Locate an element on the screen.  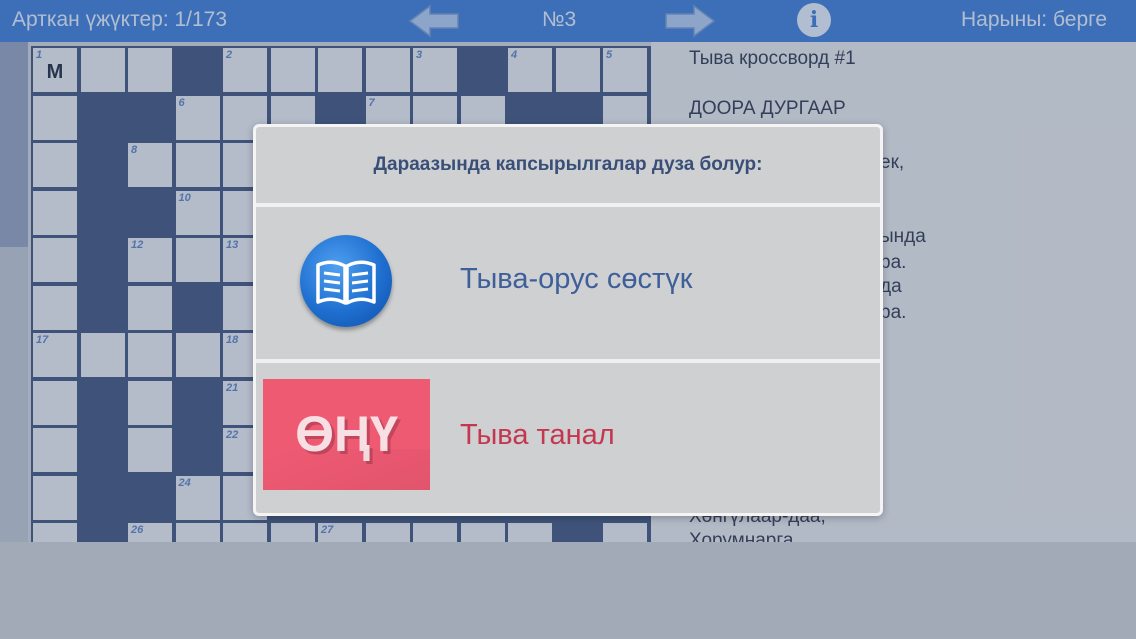
keyboard-label: Тыва танал is located at coordinates (537, 435).